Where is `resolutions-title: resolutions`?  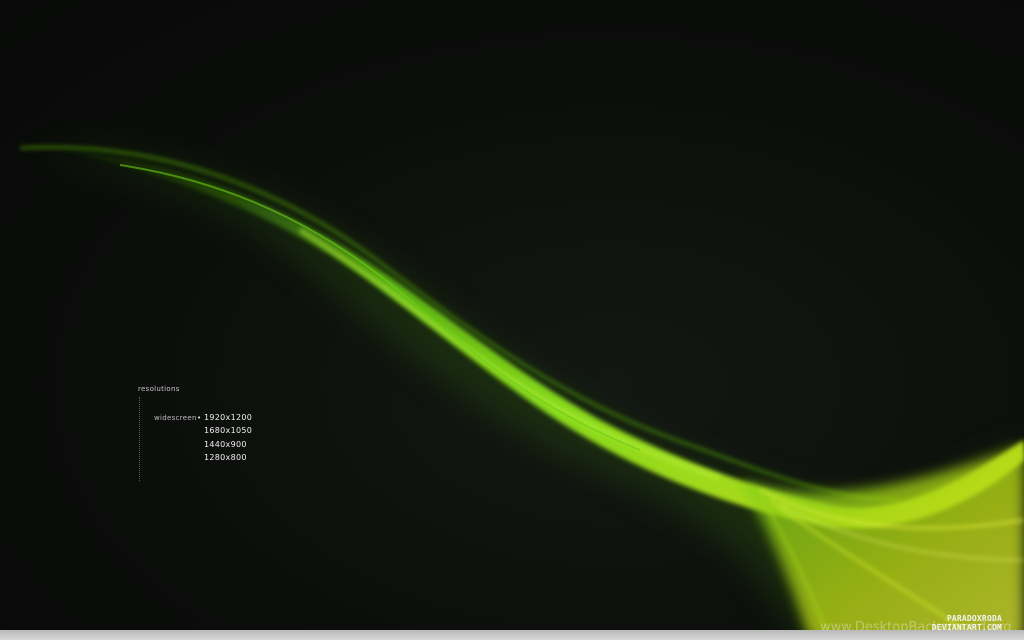 resolutions-title: resolutions is located at coordinates (159, 389).